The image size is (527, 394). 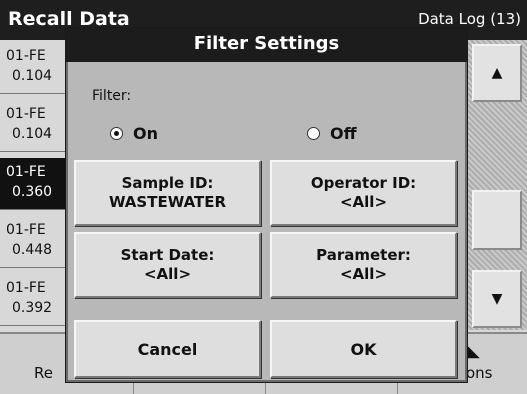 I want to click on operator-id-label: Operator ID:, so click(x=363, y=183).